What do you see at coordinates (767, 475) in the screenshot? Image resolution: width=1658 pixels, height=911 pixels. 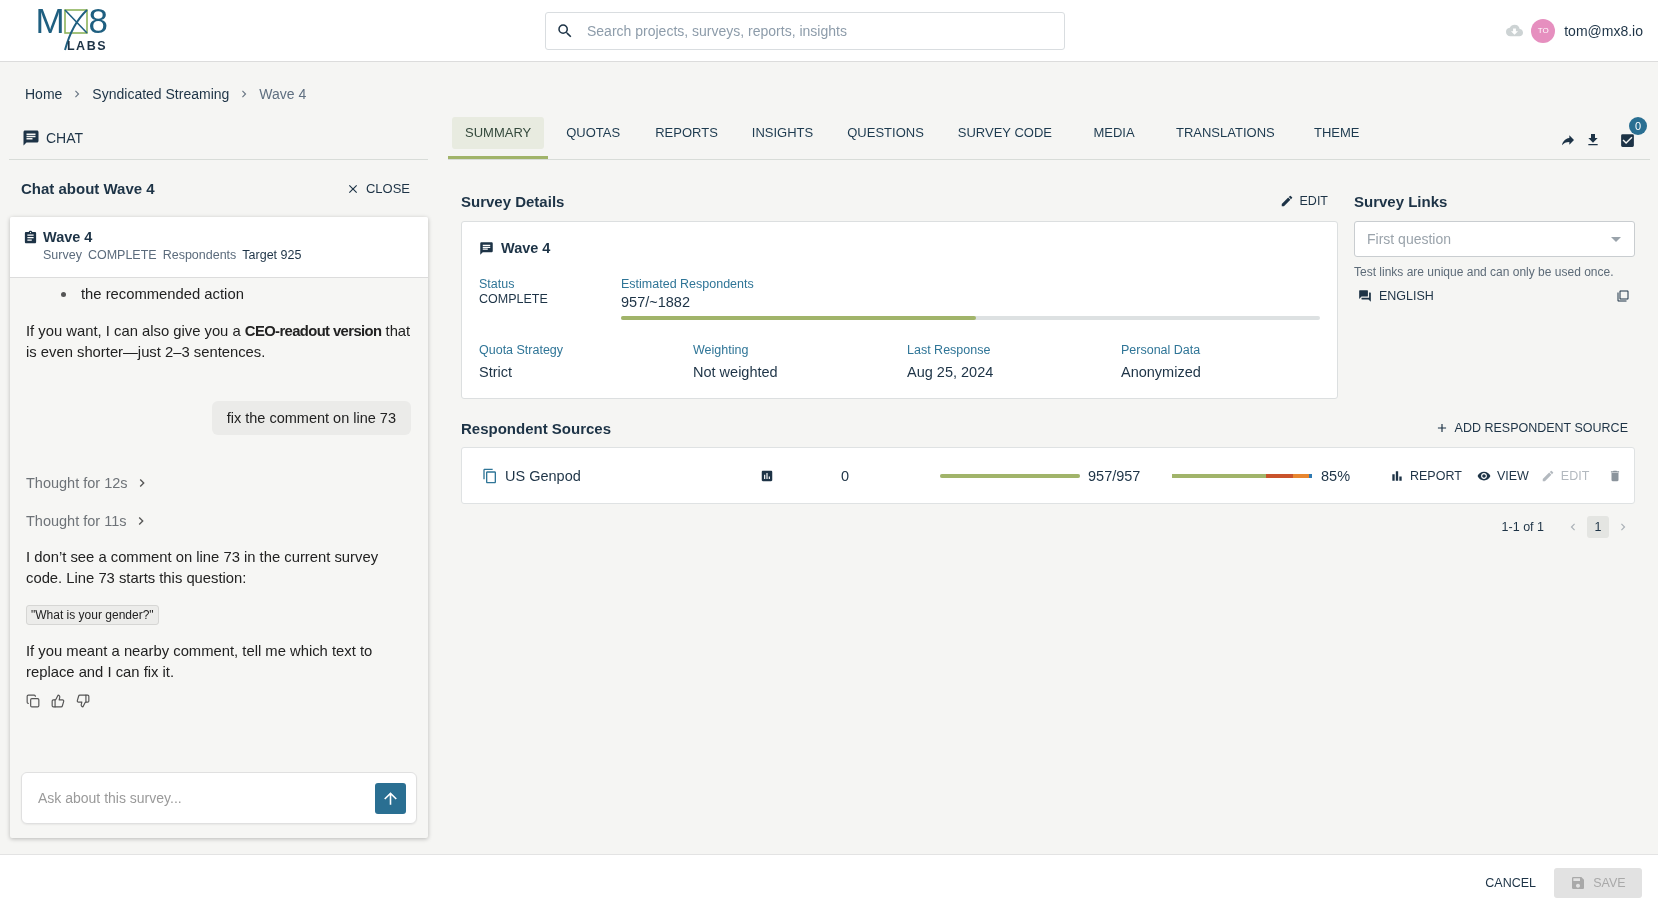 I see `chart-icon` at bounding box center [767, 475].